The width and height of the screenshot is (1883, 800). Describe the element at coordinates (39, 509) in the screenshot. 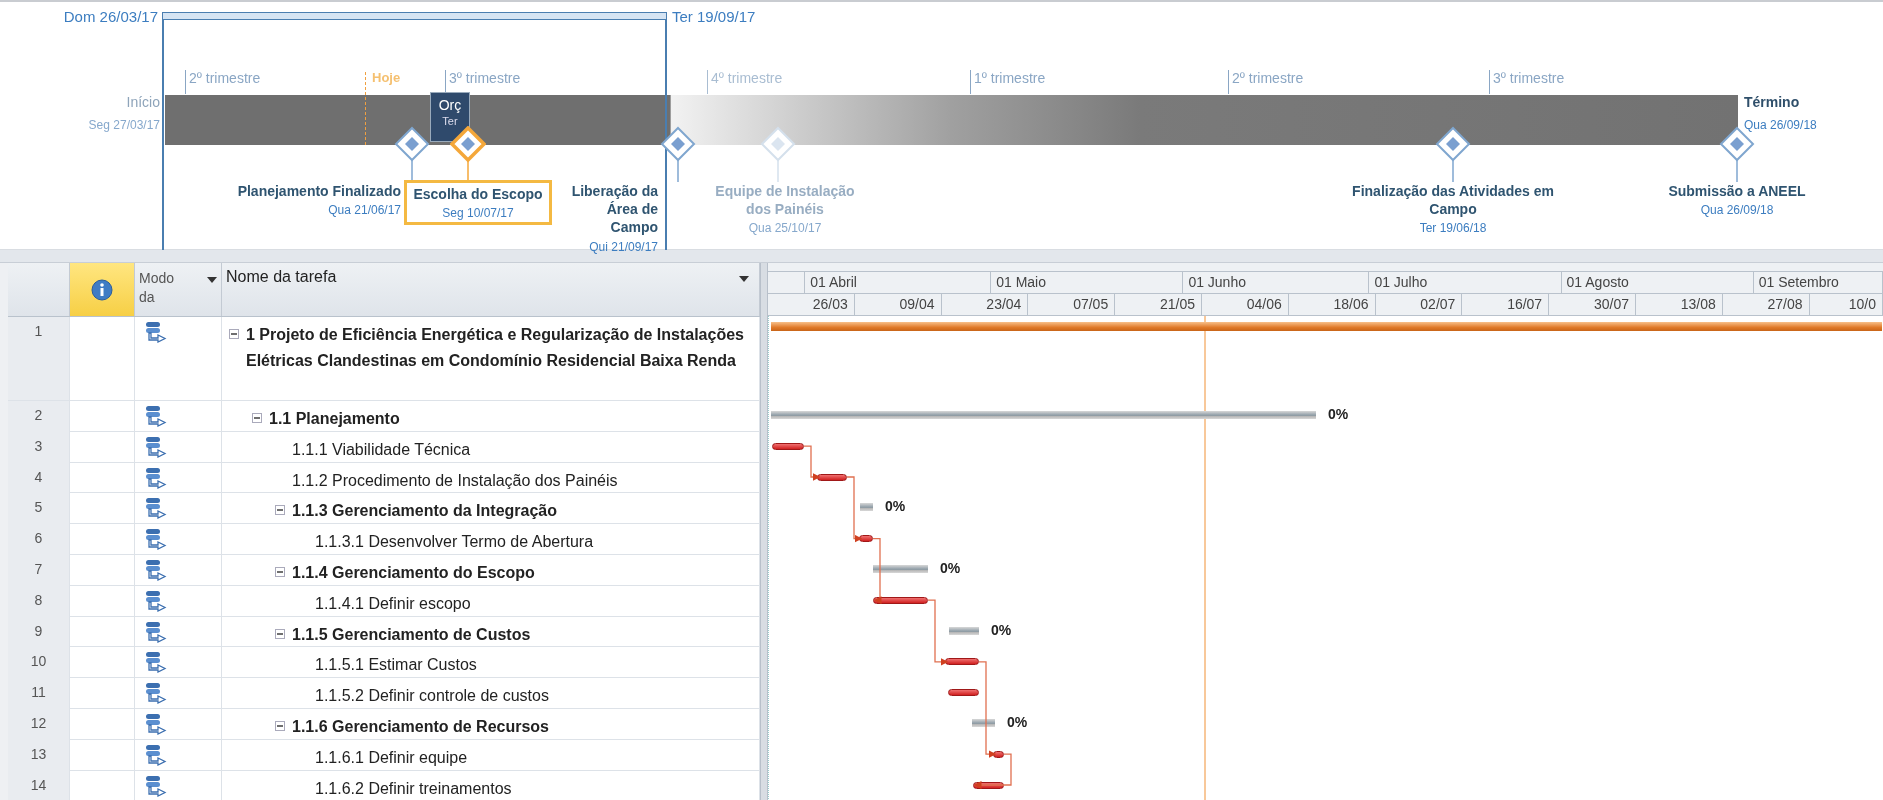

I see `row-number: 5` at that location.